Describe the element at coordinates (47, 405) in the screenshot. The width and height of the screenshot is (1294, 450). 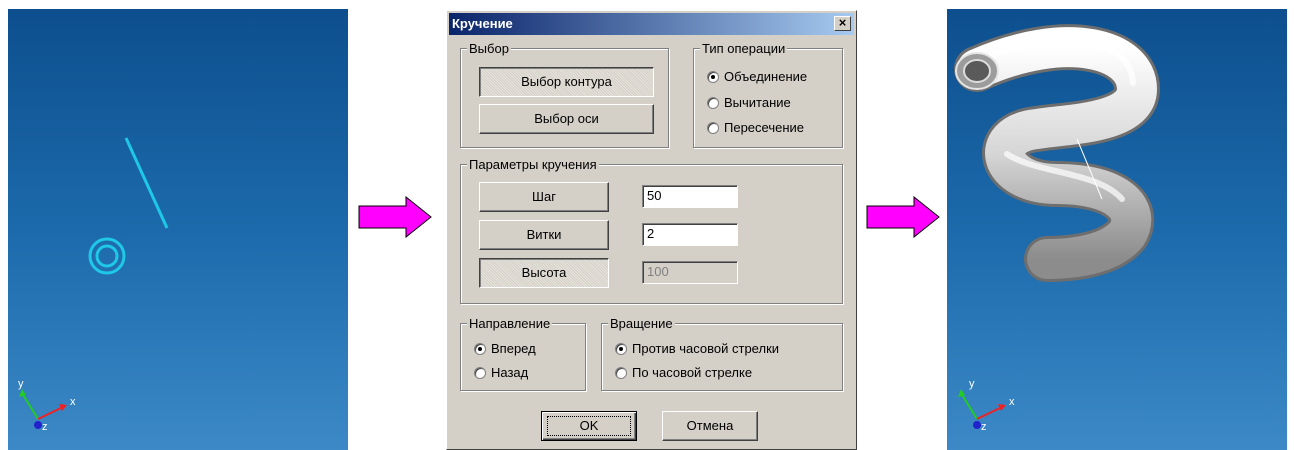
I see `axis-triad: y x z` at that location.